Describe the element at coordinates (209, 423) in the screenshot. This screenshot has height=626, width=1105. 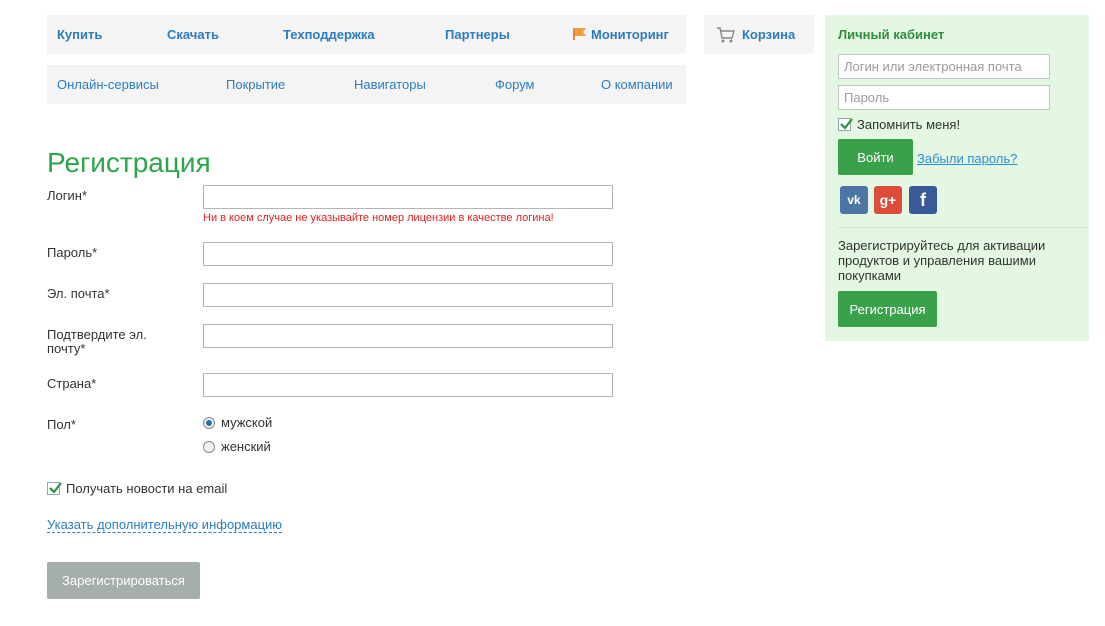
I see `radio-male` at that location.